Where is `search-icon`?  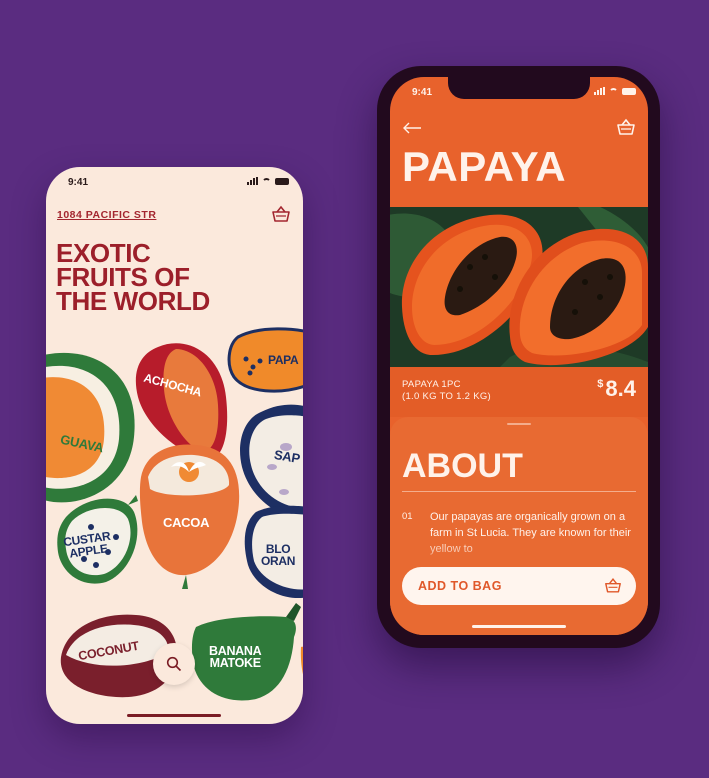
search-icon is located at coordinates (174, 664).